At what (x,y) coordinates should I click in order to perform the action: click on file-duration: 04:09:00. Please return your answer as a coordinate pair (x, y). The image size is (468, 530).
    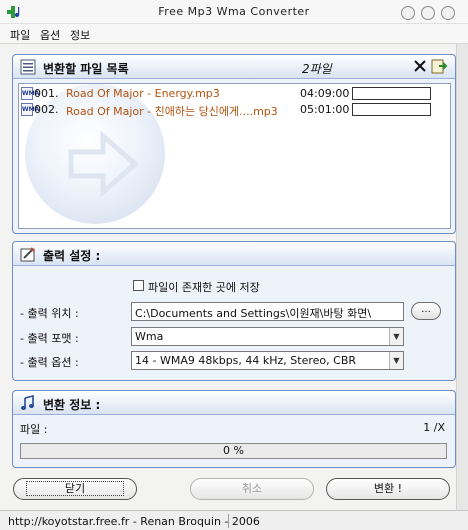
    Looking at the image, I should click on (325, 93).